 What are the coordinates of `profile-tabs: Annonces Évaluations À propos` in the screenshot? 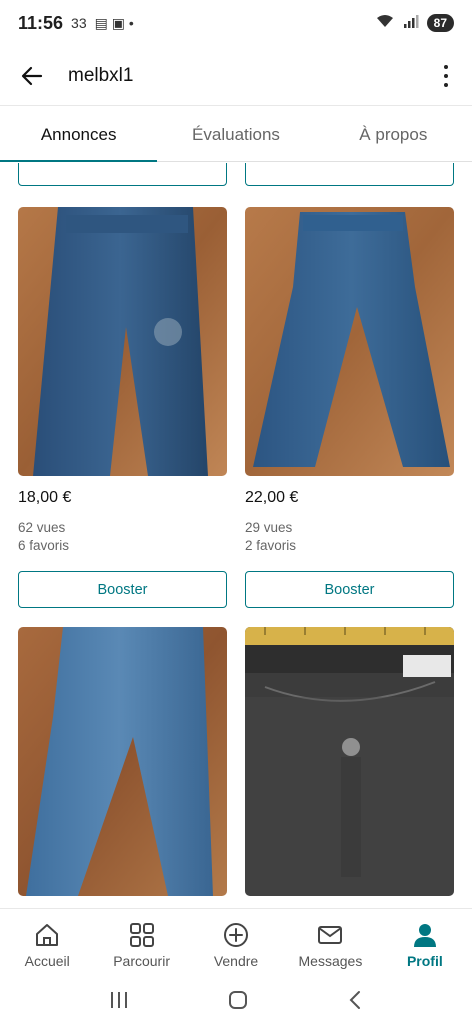 It's located at (236, 135).